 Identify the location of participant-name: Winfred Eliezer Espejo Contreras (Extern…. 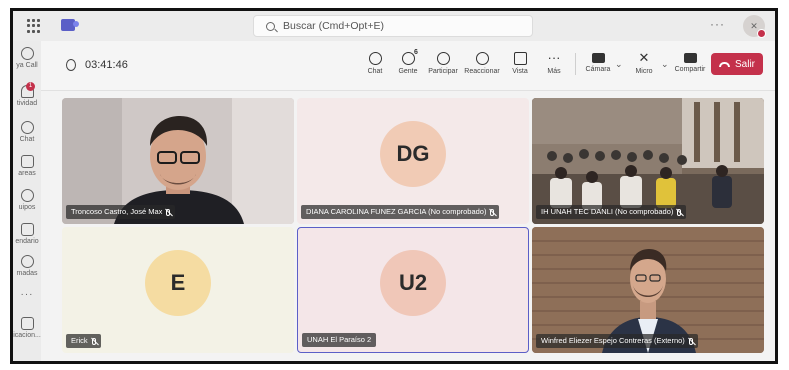
(613, 340).